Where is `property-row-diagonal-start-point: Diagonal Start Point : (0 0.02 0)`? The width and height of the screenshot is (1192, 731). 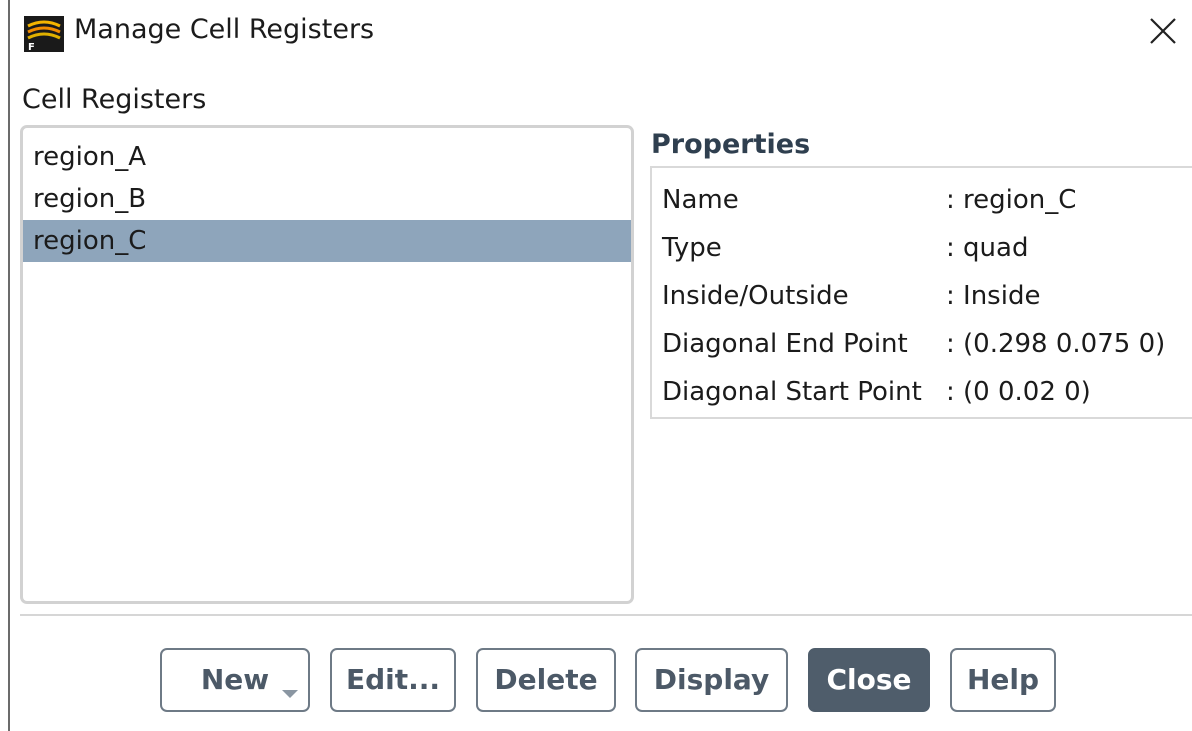 property-row-diagonal-start-point: Diagonal Start Point : (0 0.02 0) is located at coordinates (876, 392).